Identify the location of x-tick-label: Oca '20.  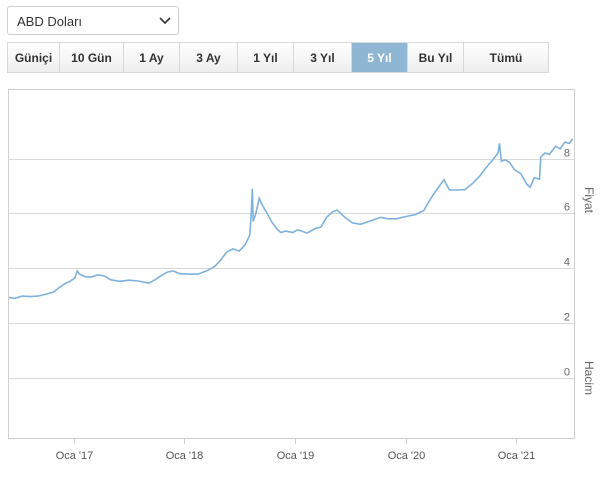
(407, 456).